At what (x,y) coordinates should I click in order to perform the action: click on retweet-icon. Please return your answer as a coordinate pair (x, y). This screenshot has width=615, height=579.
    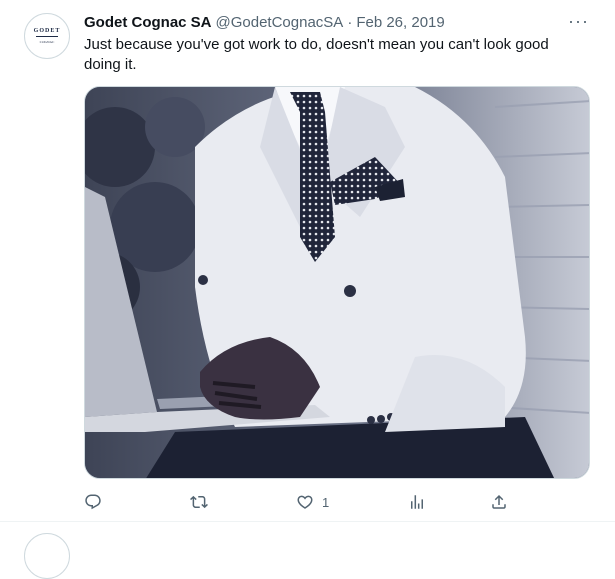
    Looking at the image, I should click on (199, 502).